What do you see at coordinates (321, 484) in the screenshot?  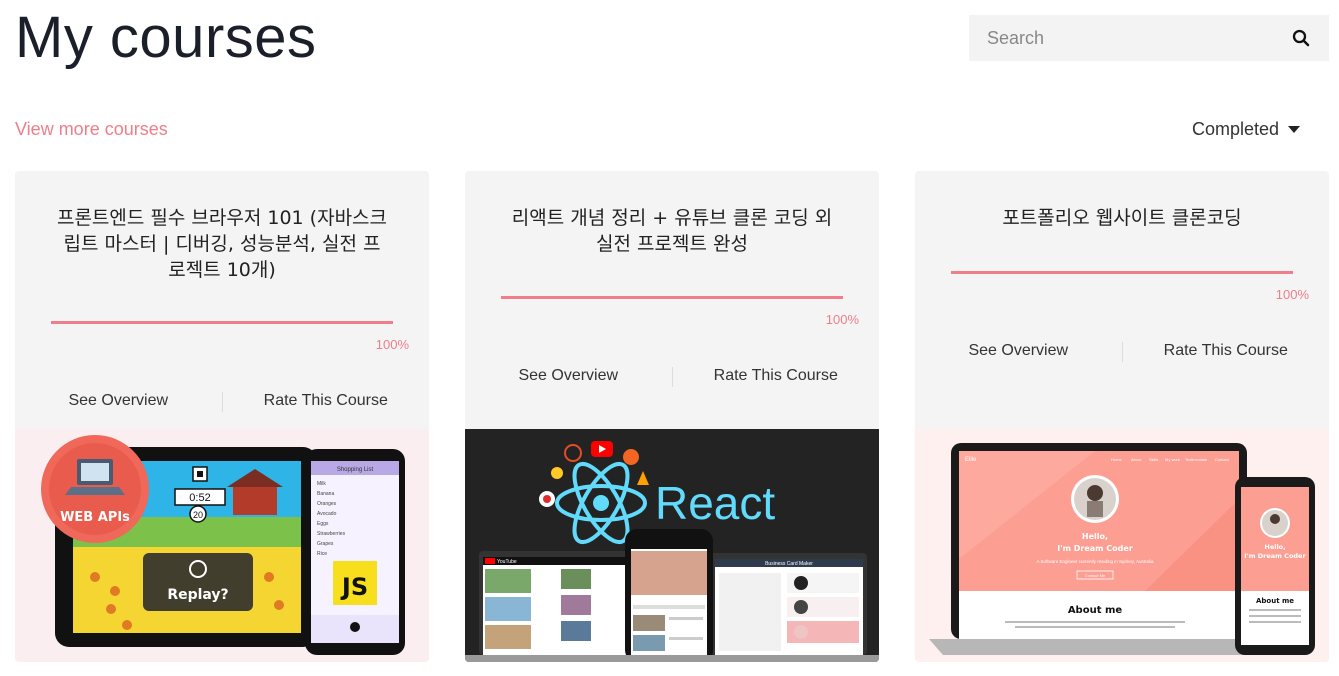 I see `shopping-item: Milk` at bounding box center [321, 484].